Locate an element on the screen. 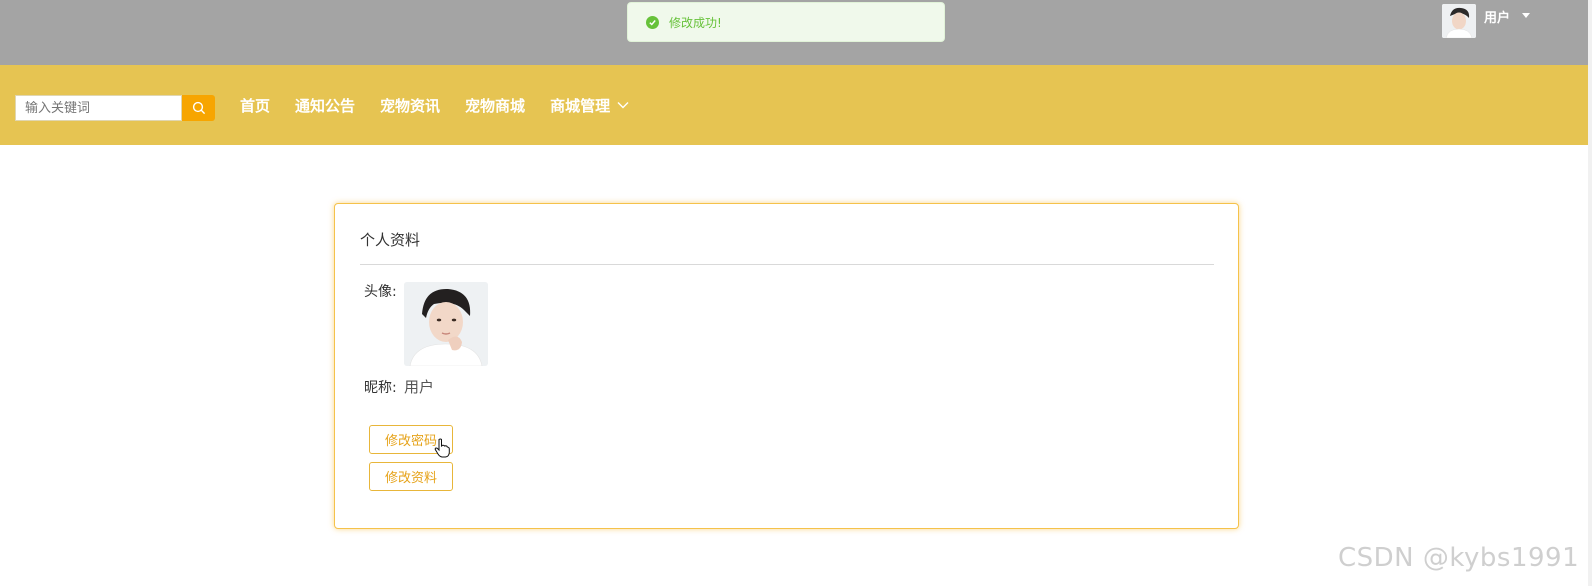  scrollbar is located at coordinates (1590, 293).